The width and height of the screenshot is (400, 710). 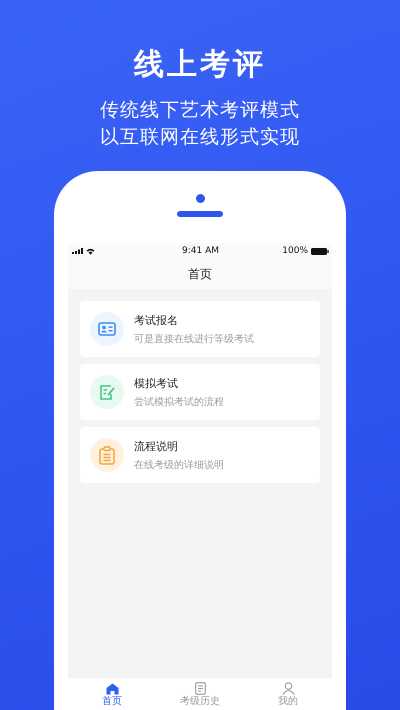 I want to click on camera-dot, so click(x=200, y=198).